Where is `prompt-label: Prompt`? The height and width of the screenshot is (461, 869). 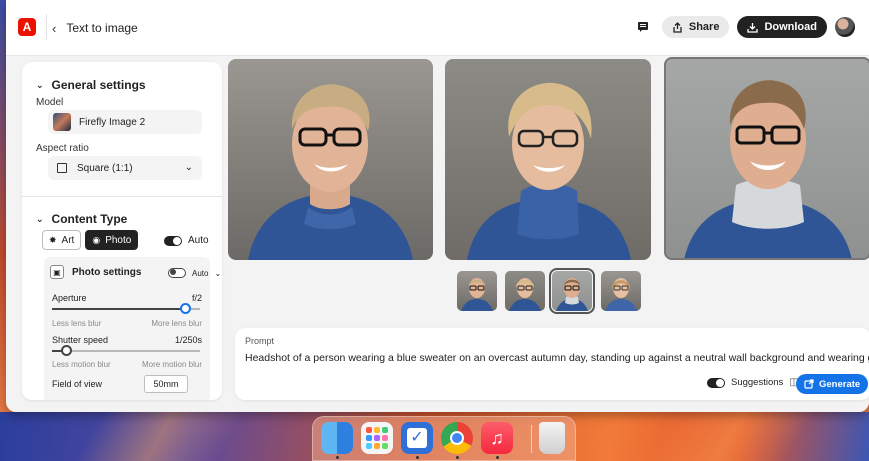 prompt-label: Prompt is located at coordinates (260, 341).